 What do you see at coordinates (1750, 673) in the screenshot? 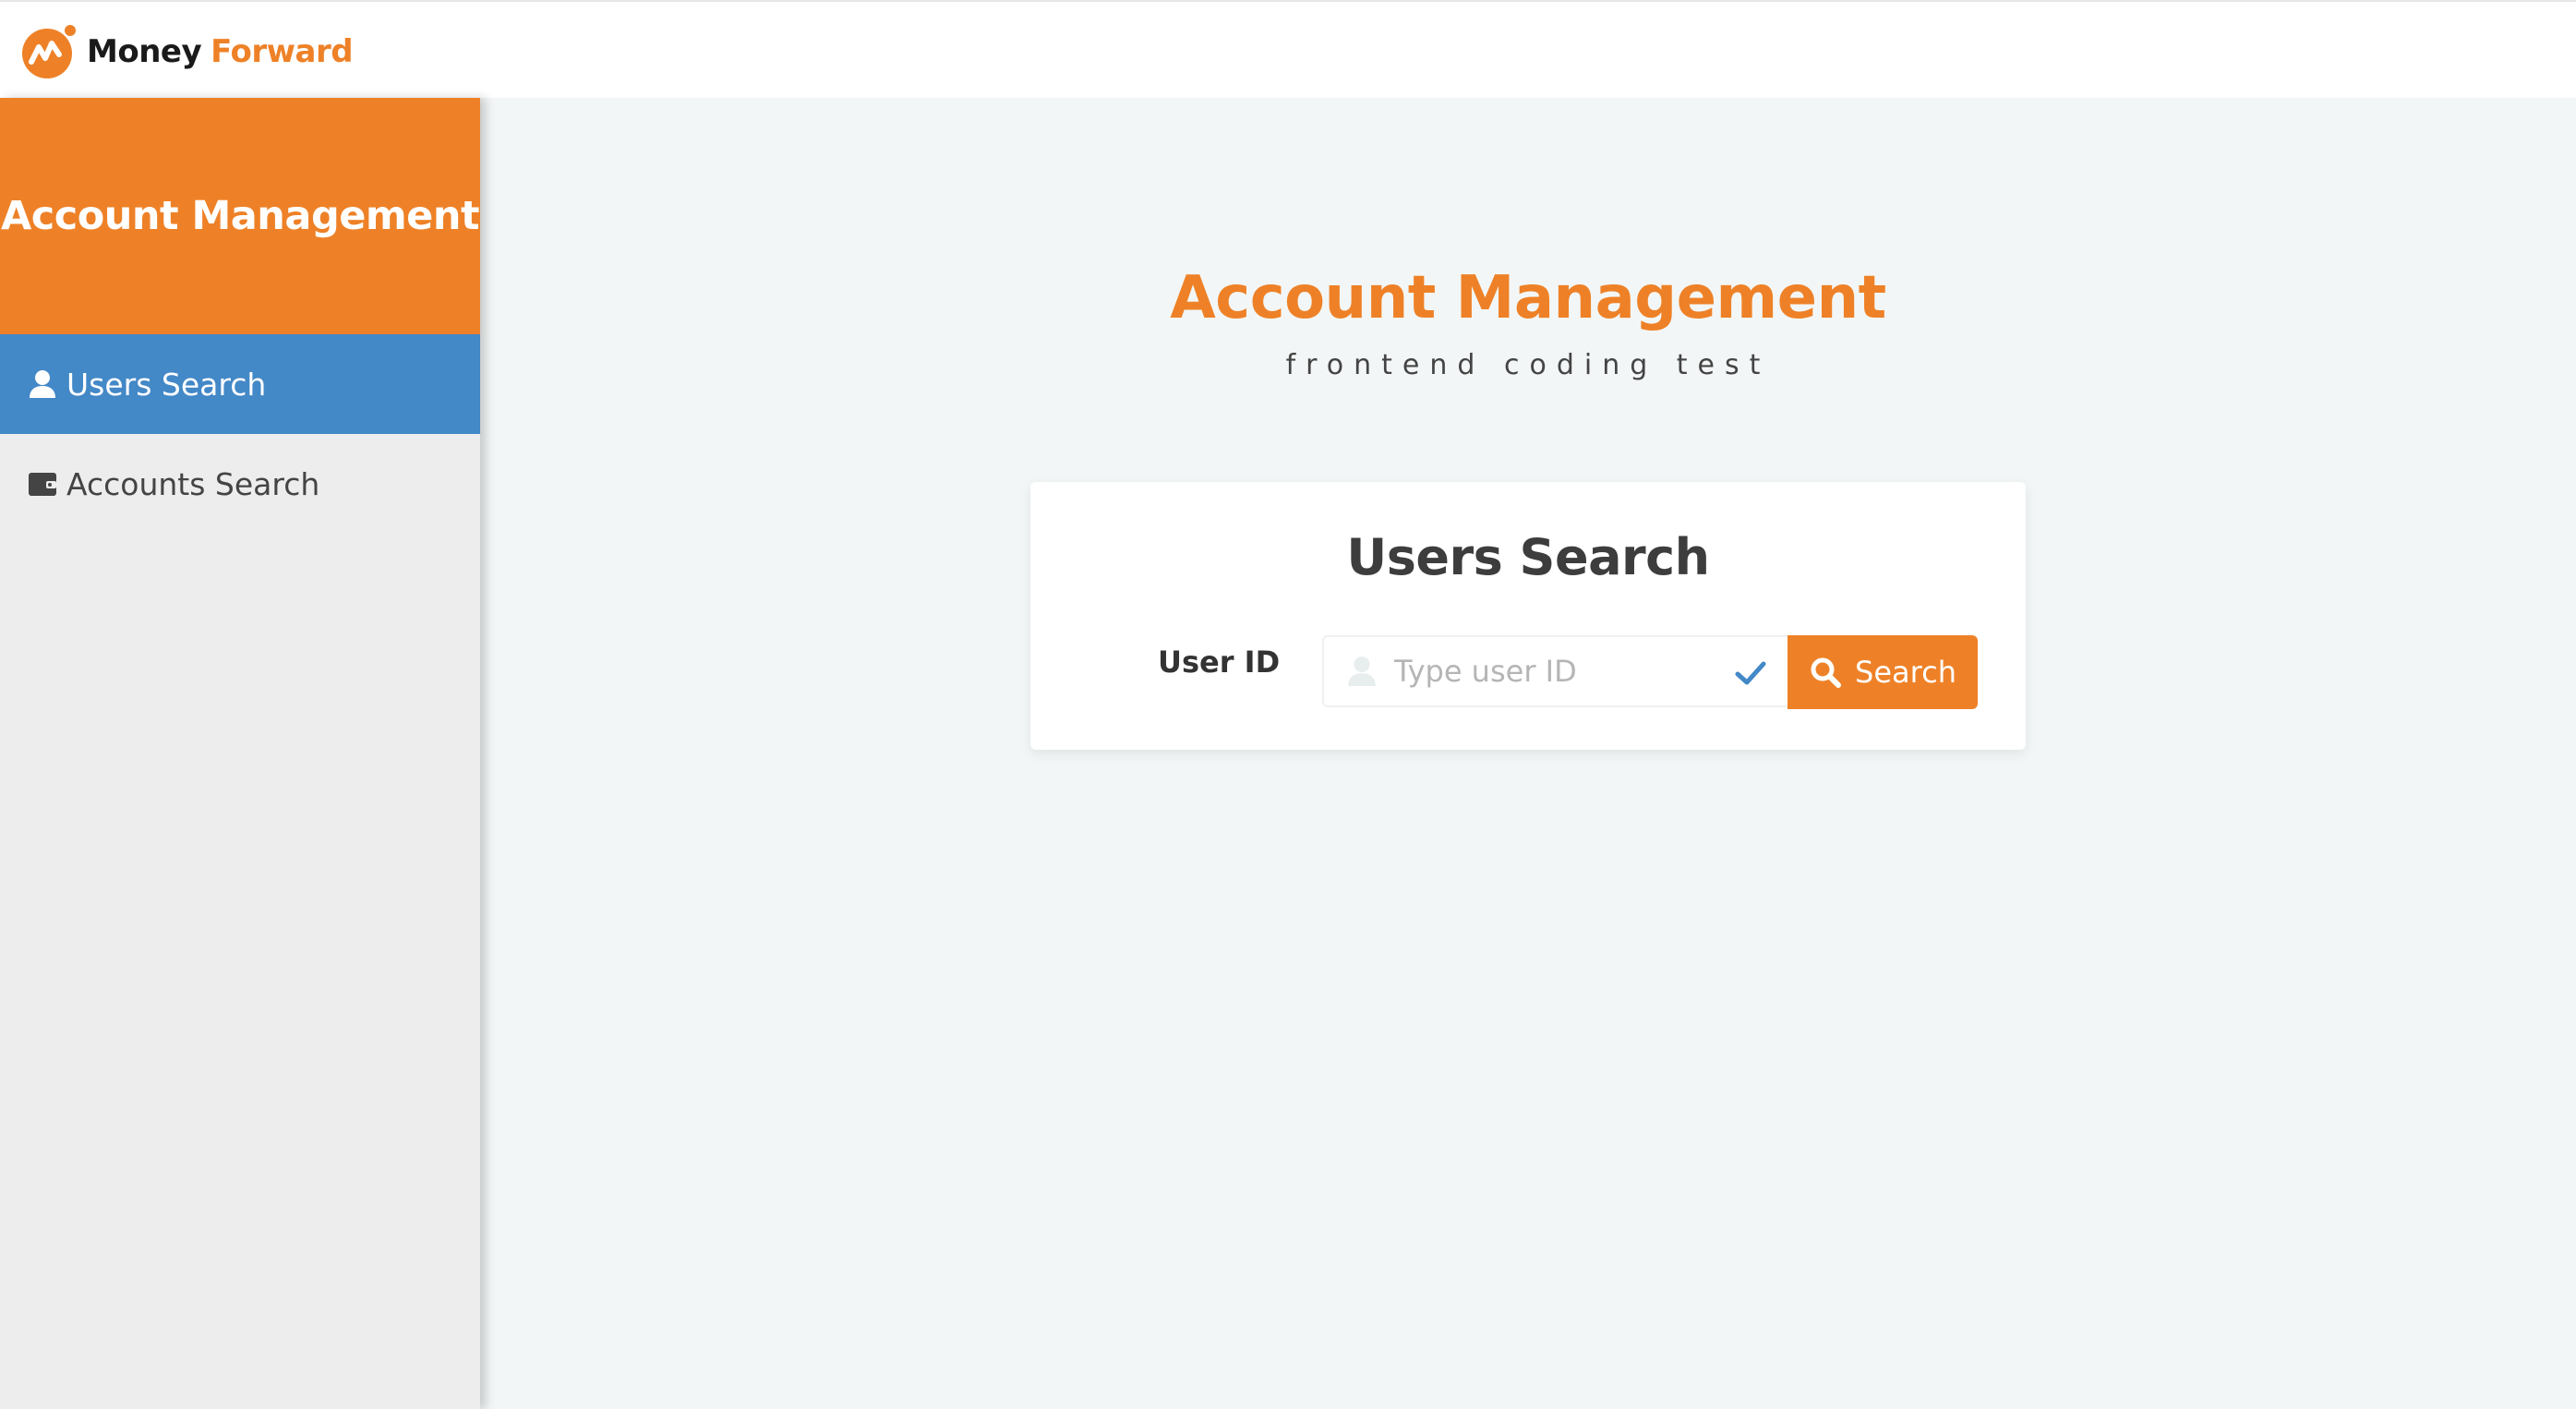
I see `checkmark-icon` at bounding box center [1750, 673].